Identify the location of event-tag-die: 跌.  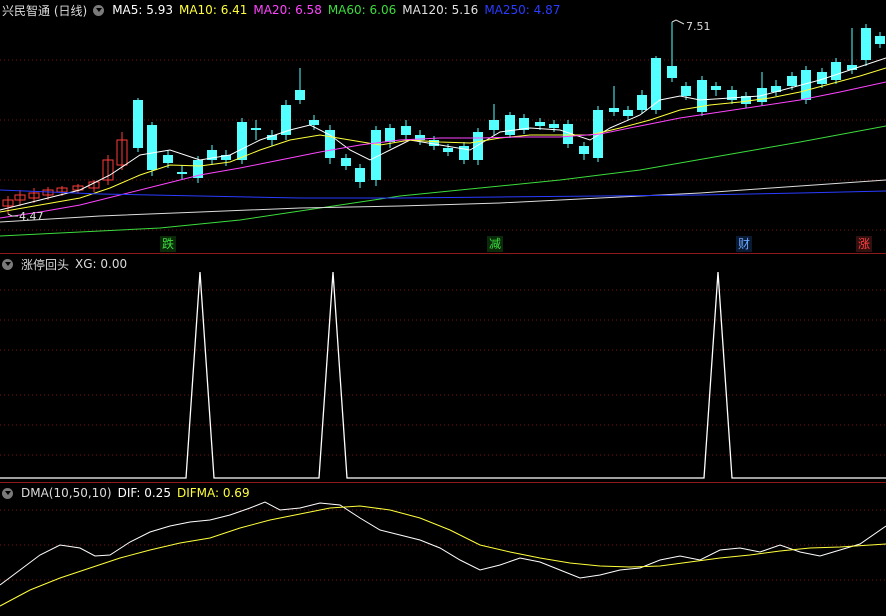
(168, 244).